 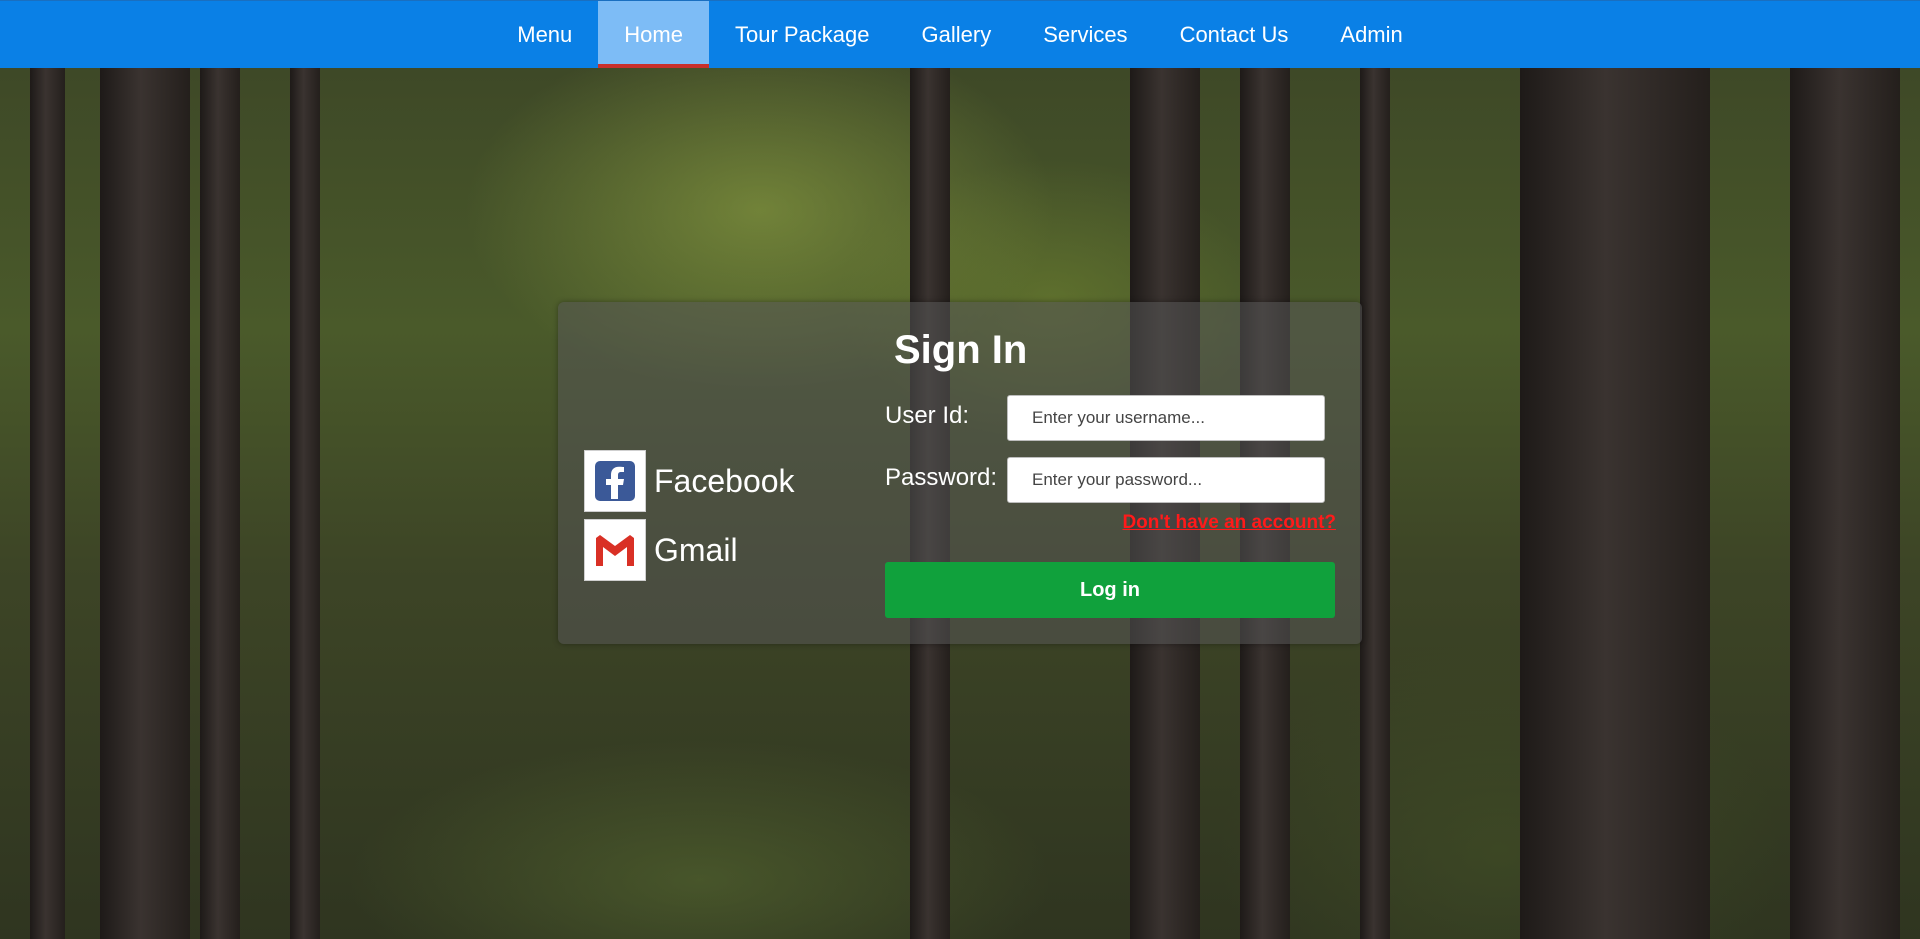 I want to click on password-input, so click(x=1166, y=480).